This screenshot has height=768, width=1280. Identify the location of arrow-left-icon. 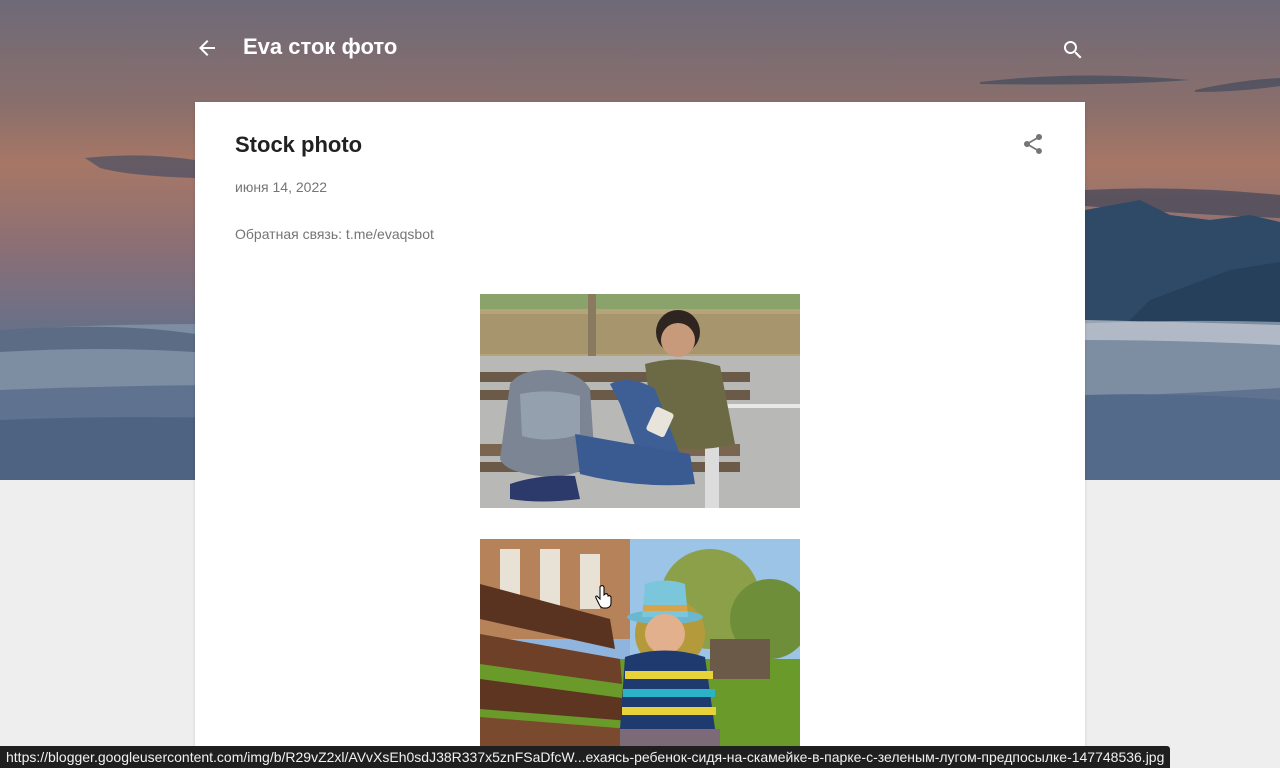
(207, 48).